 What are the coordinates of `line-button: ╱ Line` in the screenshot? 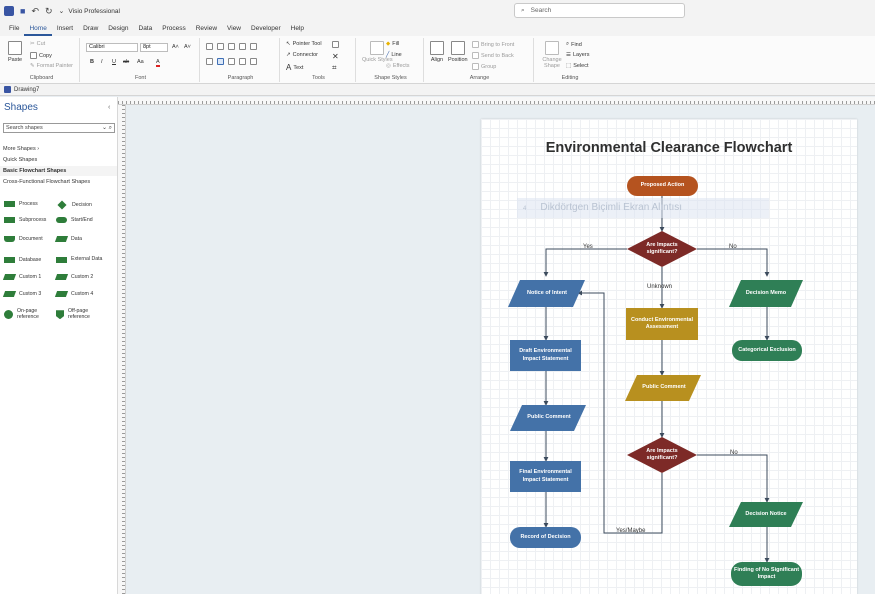 It's located at (394, 55).